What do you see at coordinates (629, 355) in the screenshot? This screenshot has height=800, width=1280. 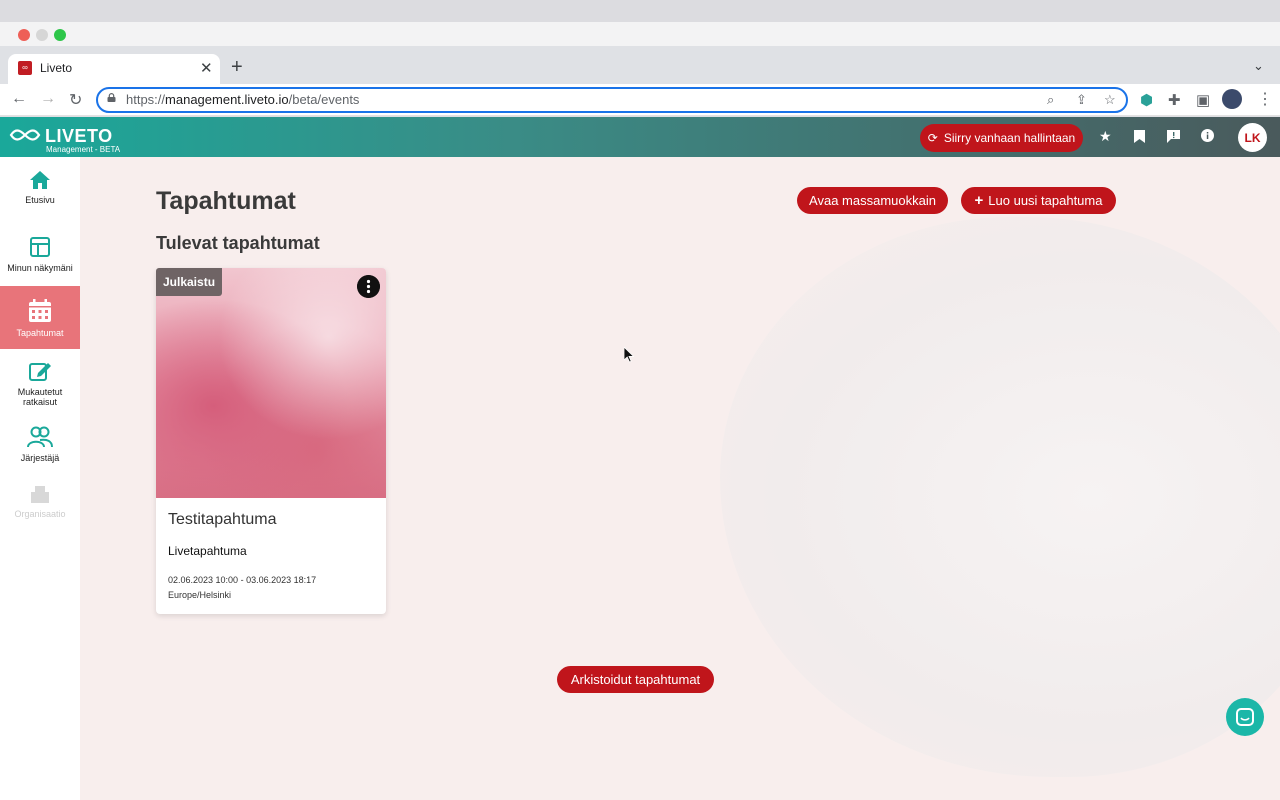 I see `mouse-cursor-icon` at bounding box center [629, 355].